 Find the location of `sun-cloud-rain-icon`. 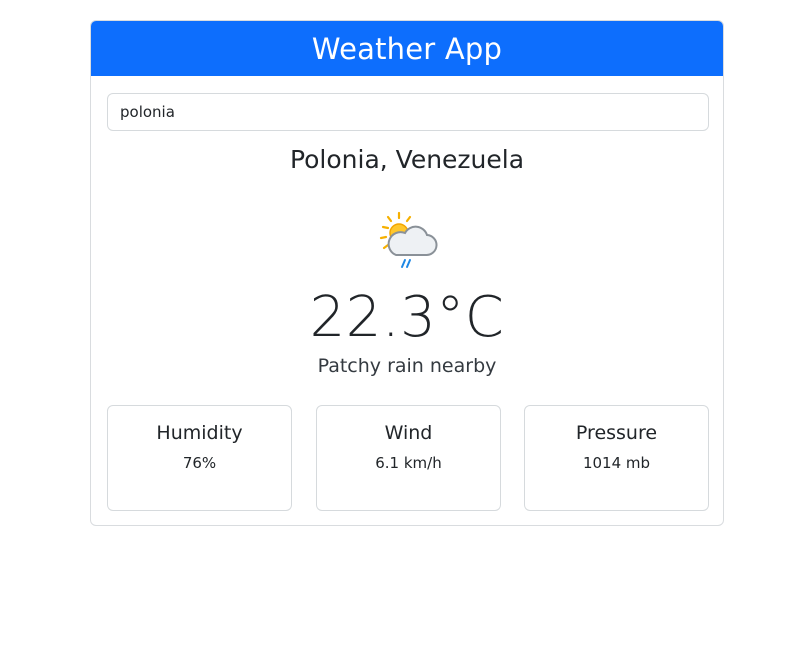

sun-cloud-rain-icon is located at coordinates (408, 239).